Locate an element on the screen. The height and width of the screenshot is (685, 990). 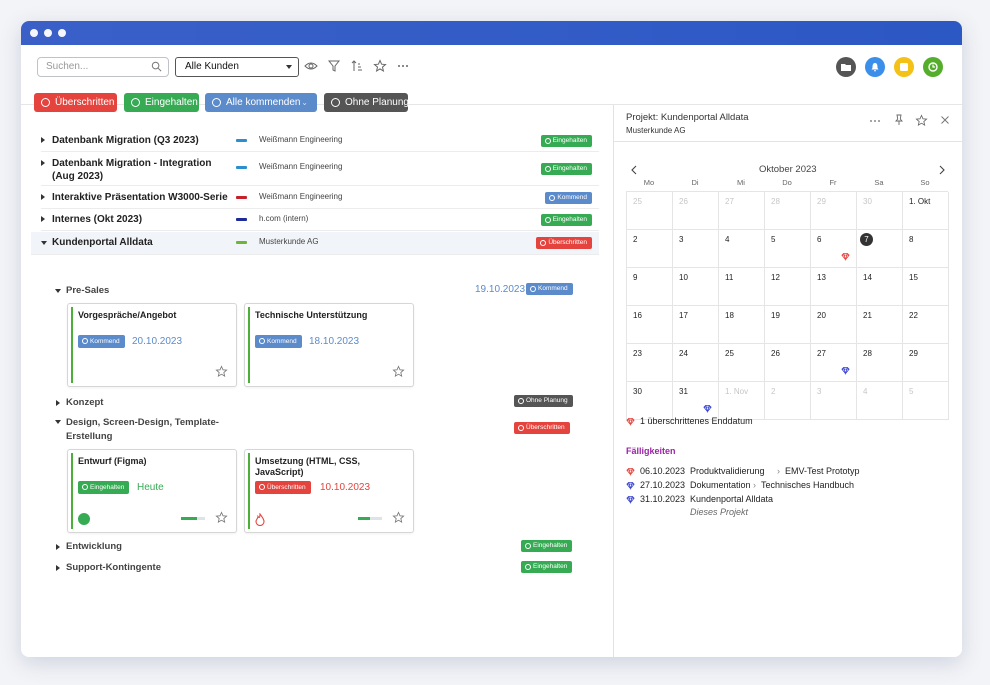
notifications-button is located at coordinates (875, 67).